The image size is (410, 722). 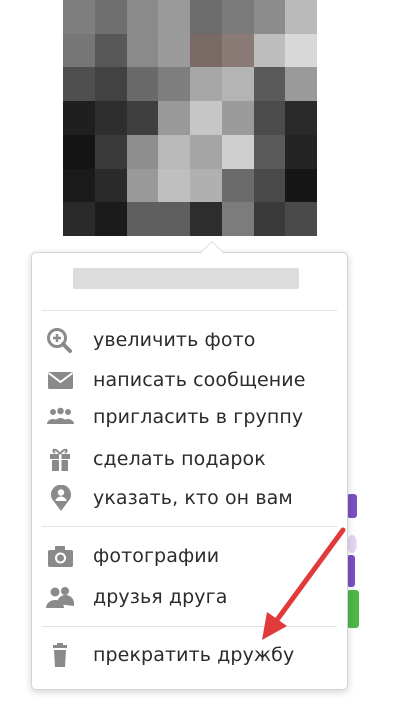 What do you see at coordinates (304, 583) in the screenshot?
I see `annotation-arrow` at bounding box center [304, 583].